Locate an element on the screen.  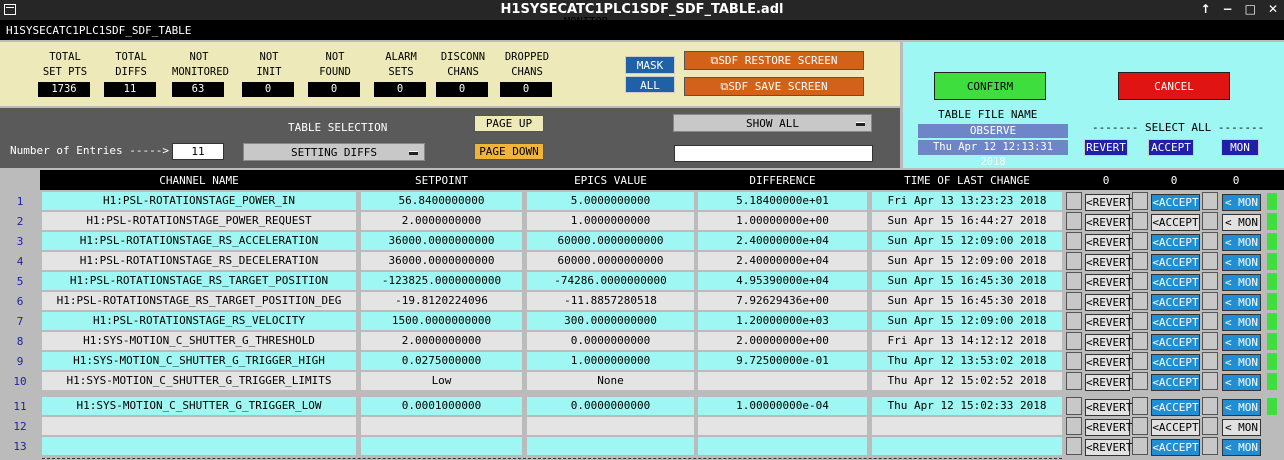
maximize-icon: □ is located at coordinates (1250, 9).